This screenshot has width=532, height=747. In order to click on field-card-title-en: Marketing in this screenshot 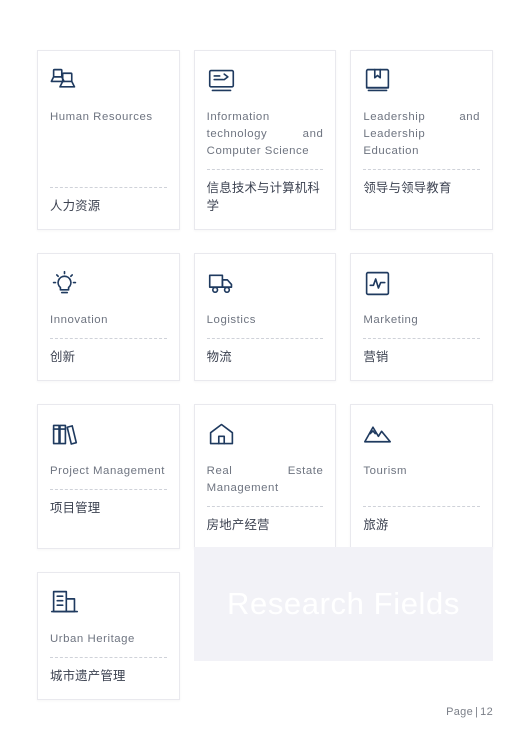, I will do `click(391, 320)`.